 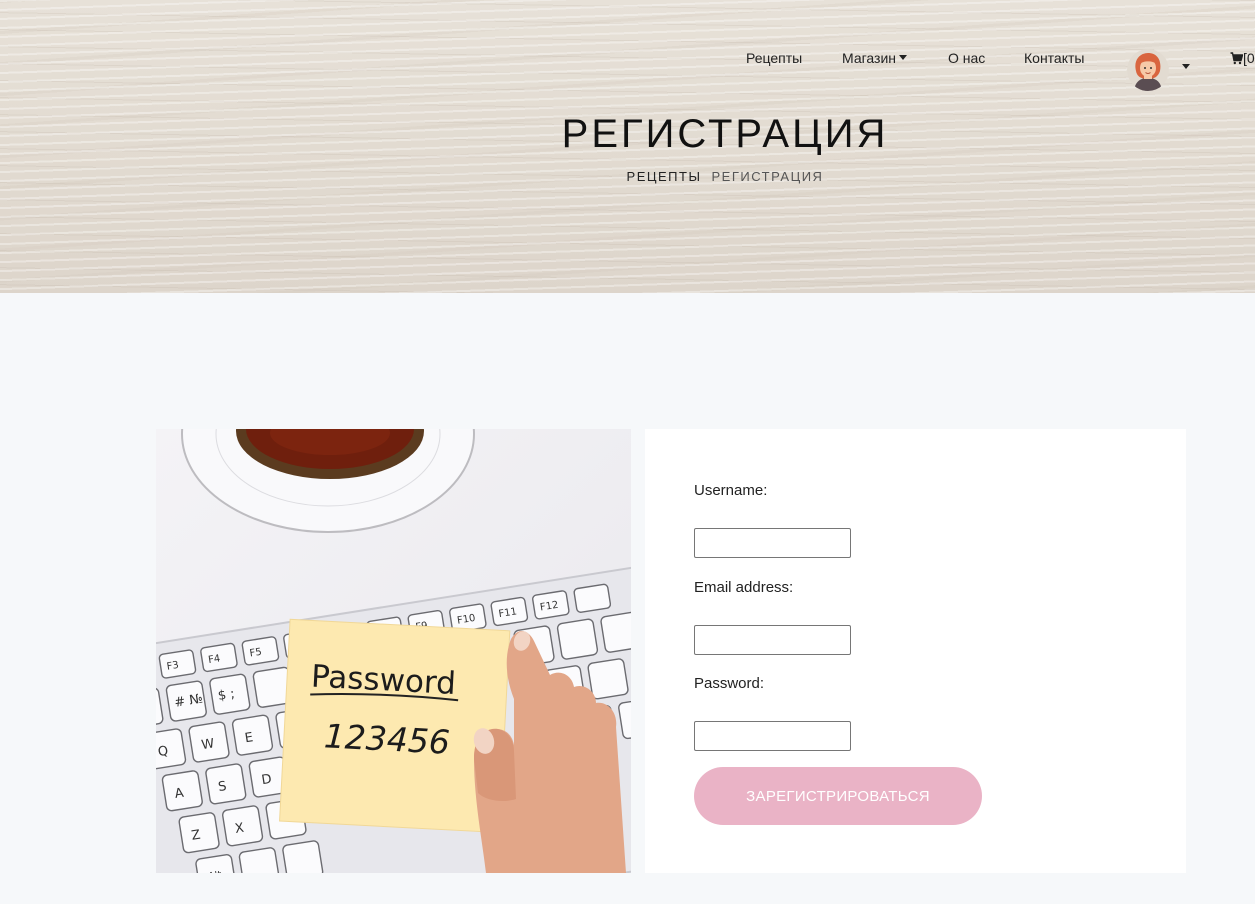 What do you see at coordinates (207, 744) in the screenshot?
I see `svg-text: W` at bounding box center [207, 744].